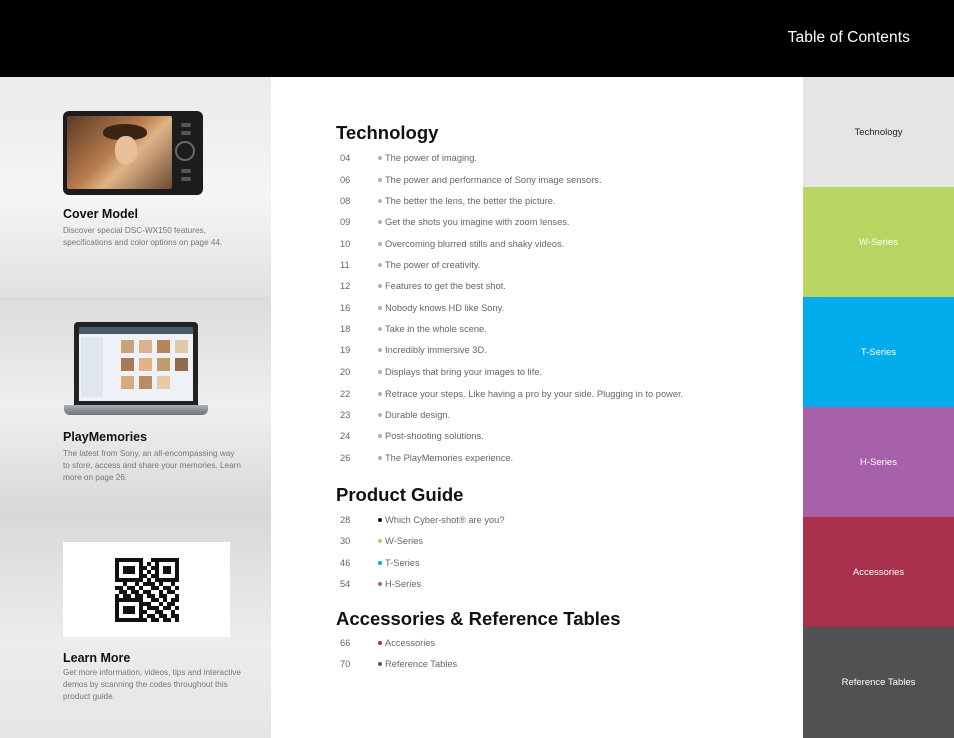 The width and height of the screenshot is (954, 738). Describe the element at coordinates (445, 286) in the screenshot. I see `entry-text: Features to get the best shot.` at that location.